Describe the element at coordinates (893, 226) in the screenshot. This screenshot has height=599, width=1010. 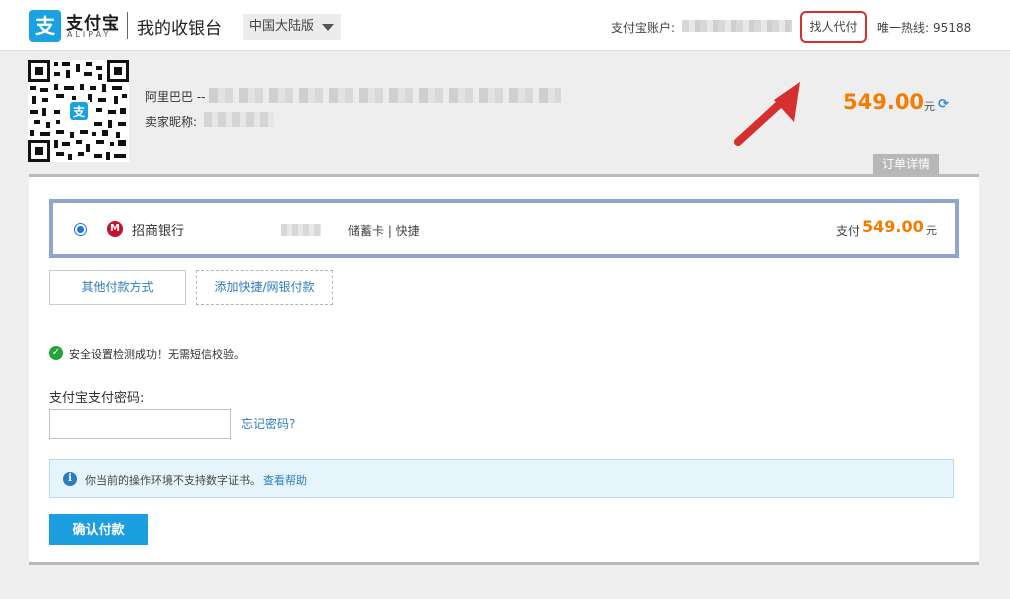
I see `pay-amount: 549.00` at that location.